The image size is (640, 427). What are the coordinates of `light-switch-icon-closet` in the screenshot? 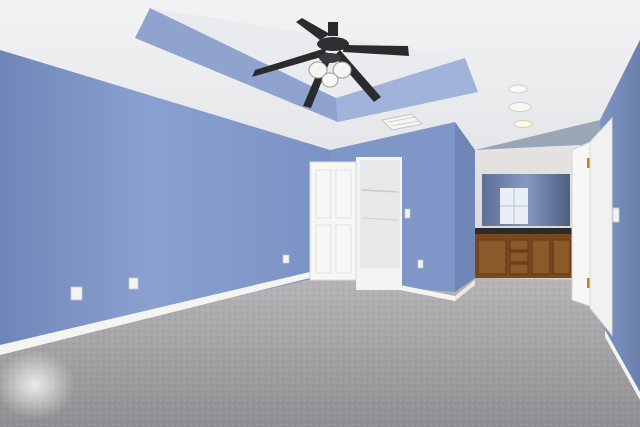 It's located at (407, 213).